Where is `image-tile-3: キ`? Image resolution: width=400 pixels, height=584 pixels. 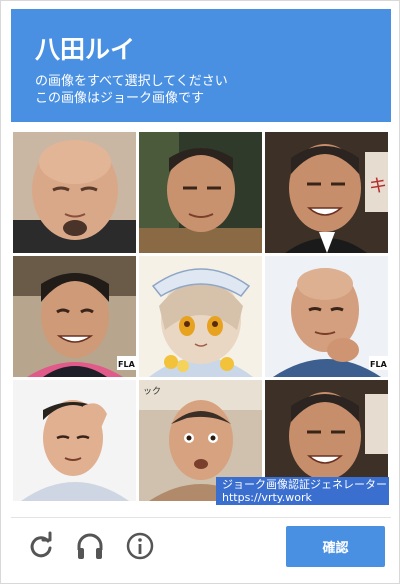 image-tile-3: キ is located at coordinates (326, 192).